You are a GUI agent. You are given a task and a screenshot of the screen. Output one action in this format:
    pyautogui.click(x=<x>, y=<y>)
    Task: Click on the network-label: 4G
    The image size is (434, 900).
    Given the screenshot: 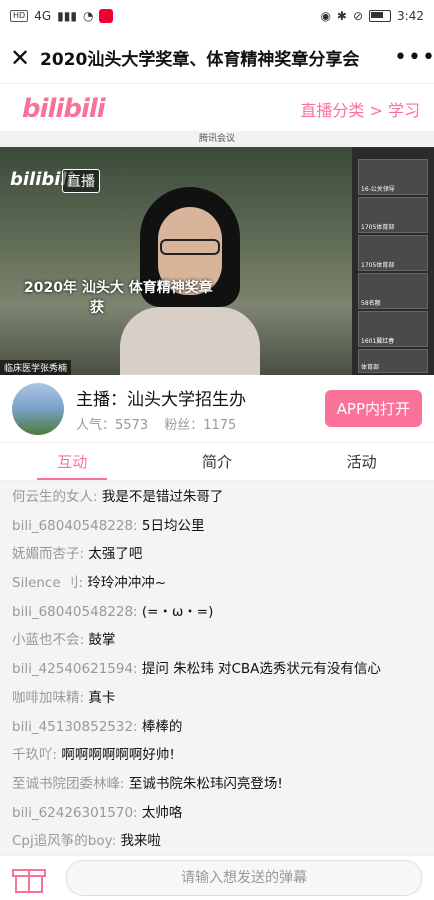 What is the action you would take?
    pyautogui.click(x=43, y=16)
    